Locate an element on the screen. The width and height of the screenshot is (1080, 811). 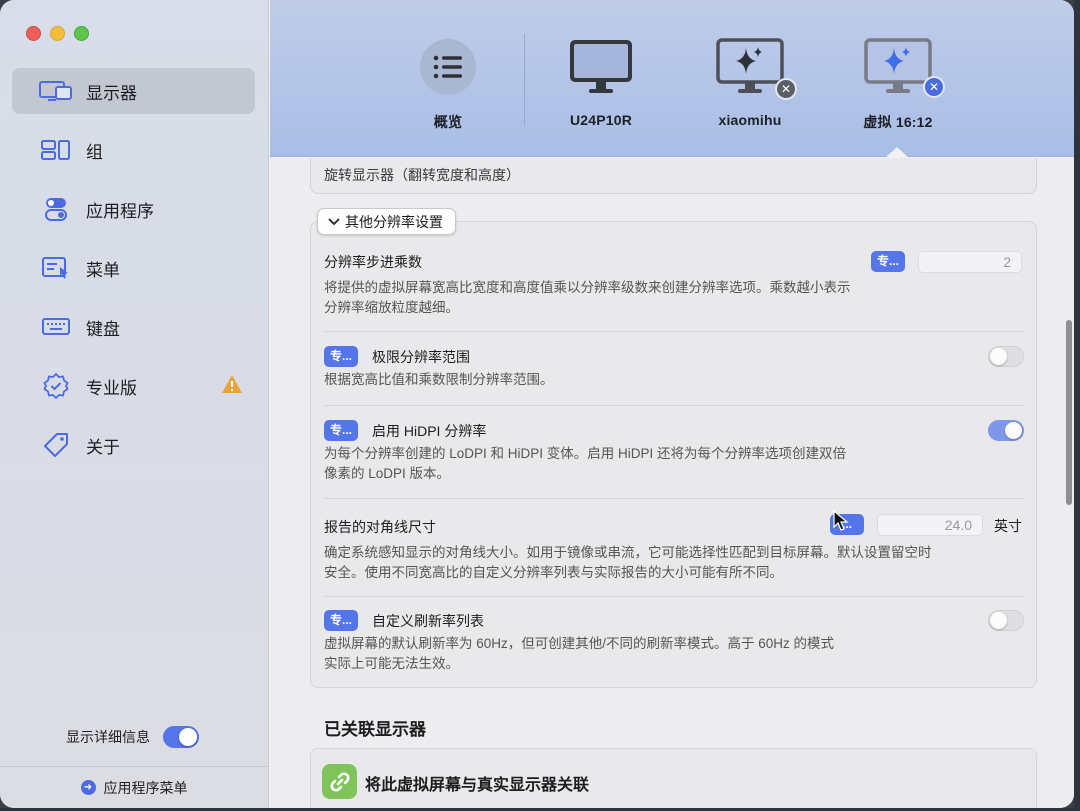
setting-description: 根据宽高比值和乘数限制分辨率范围。 is located at coordinates (439, 379).